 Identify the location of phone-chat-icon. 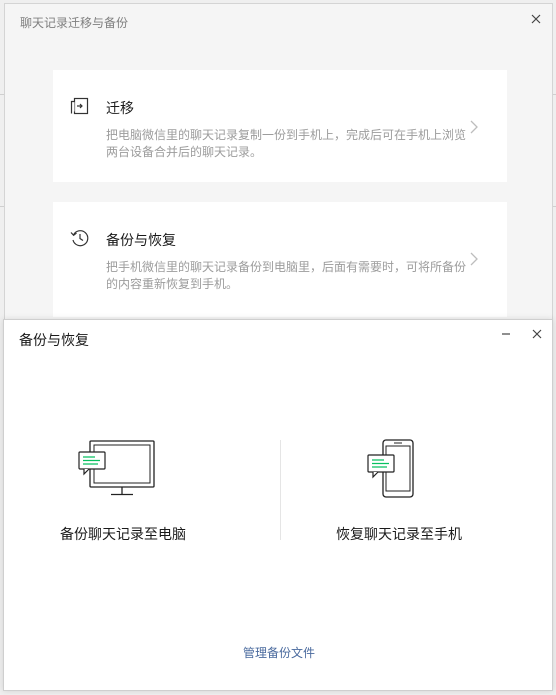
(390, 468).